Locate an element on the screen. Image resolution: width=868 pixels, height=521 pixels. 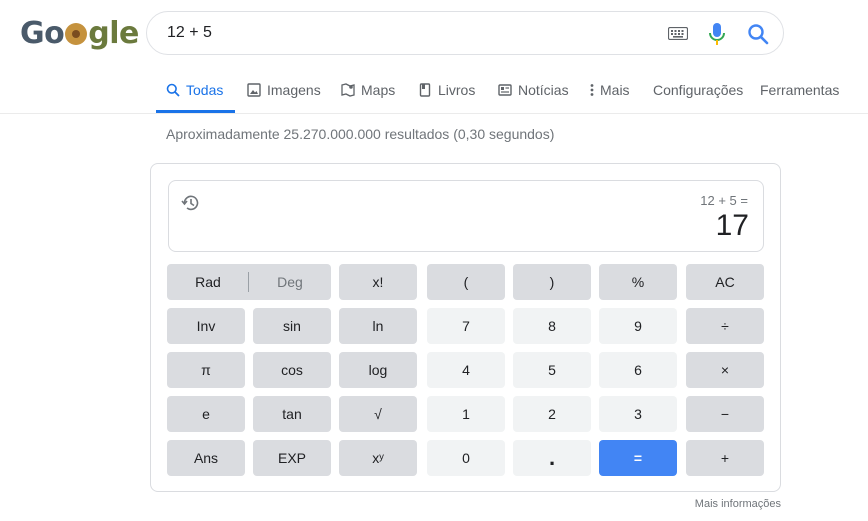
search-box is located at coordinates (465, 33).